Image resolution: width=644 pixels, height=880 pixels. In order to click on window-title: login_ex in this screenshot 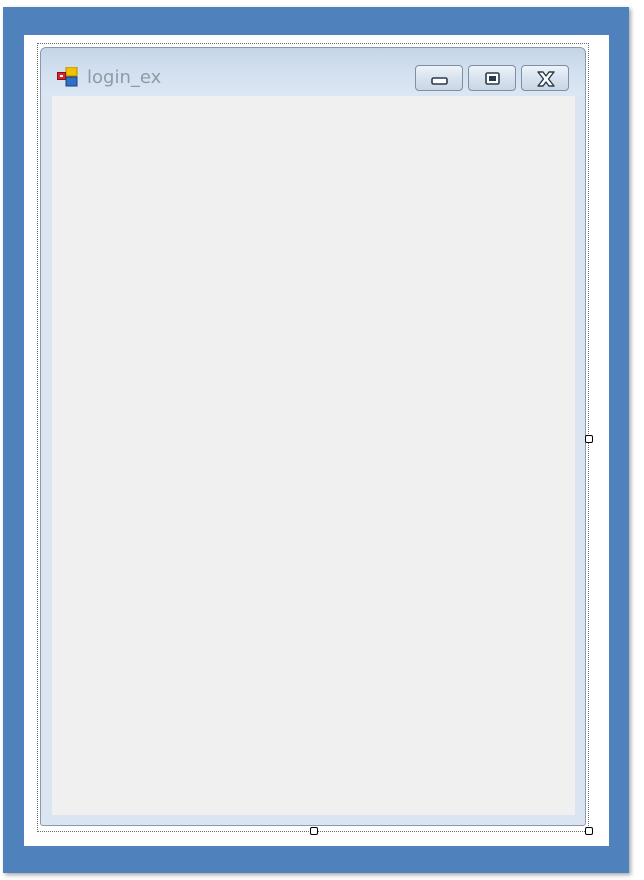, I will do `click(124, 77)`.